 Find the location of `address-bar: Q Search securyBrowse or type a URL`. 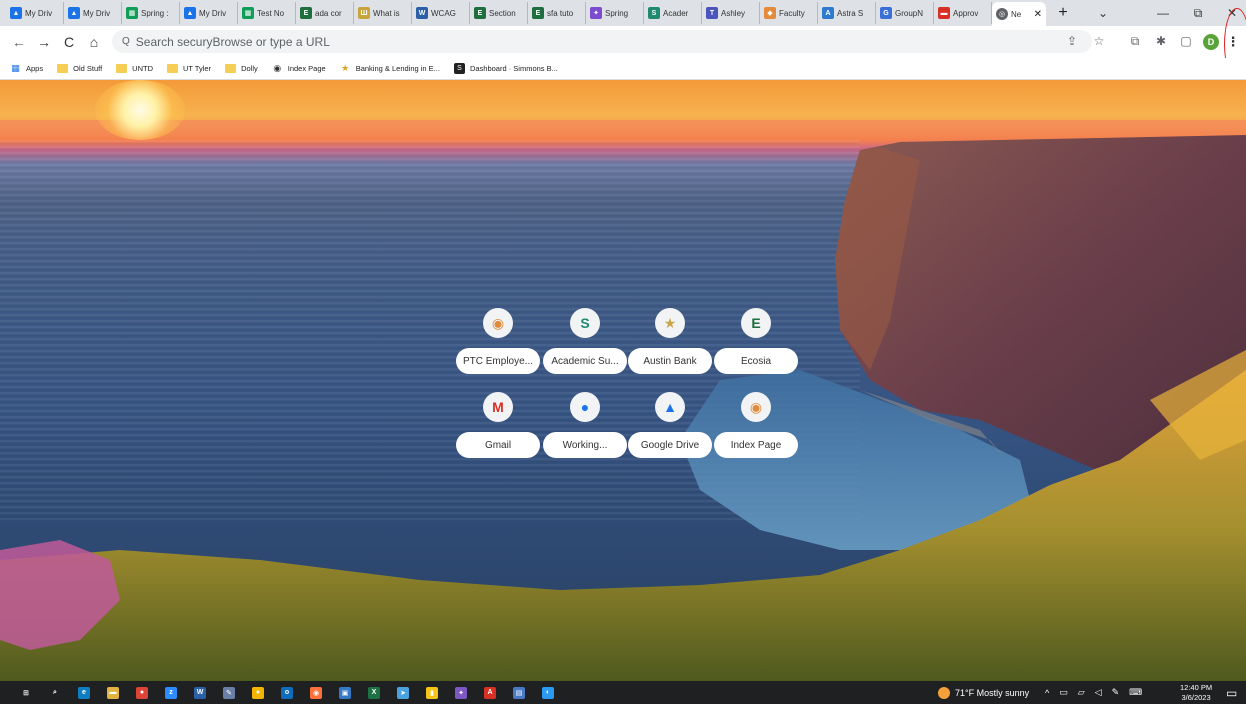

address-bar: Q Search securyBrowse or type a URL is located at coordinates (602, 41).